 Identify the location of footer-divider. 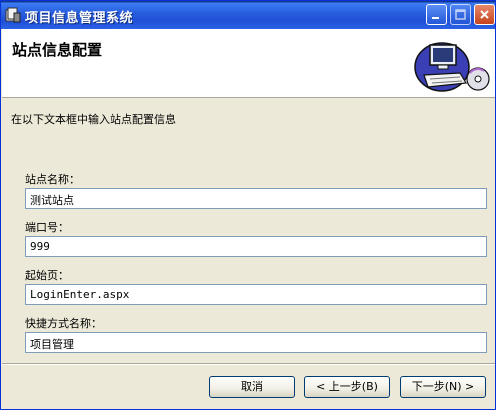
(248, 364).